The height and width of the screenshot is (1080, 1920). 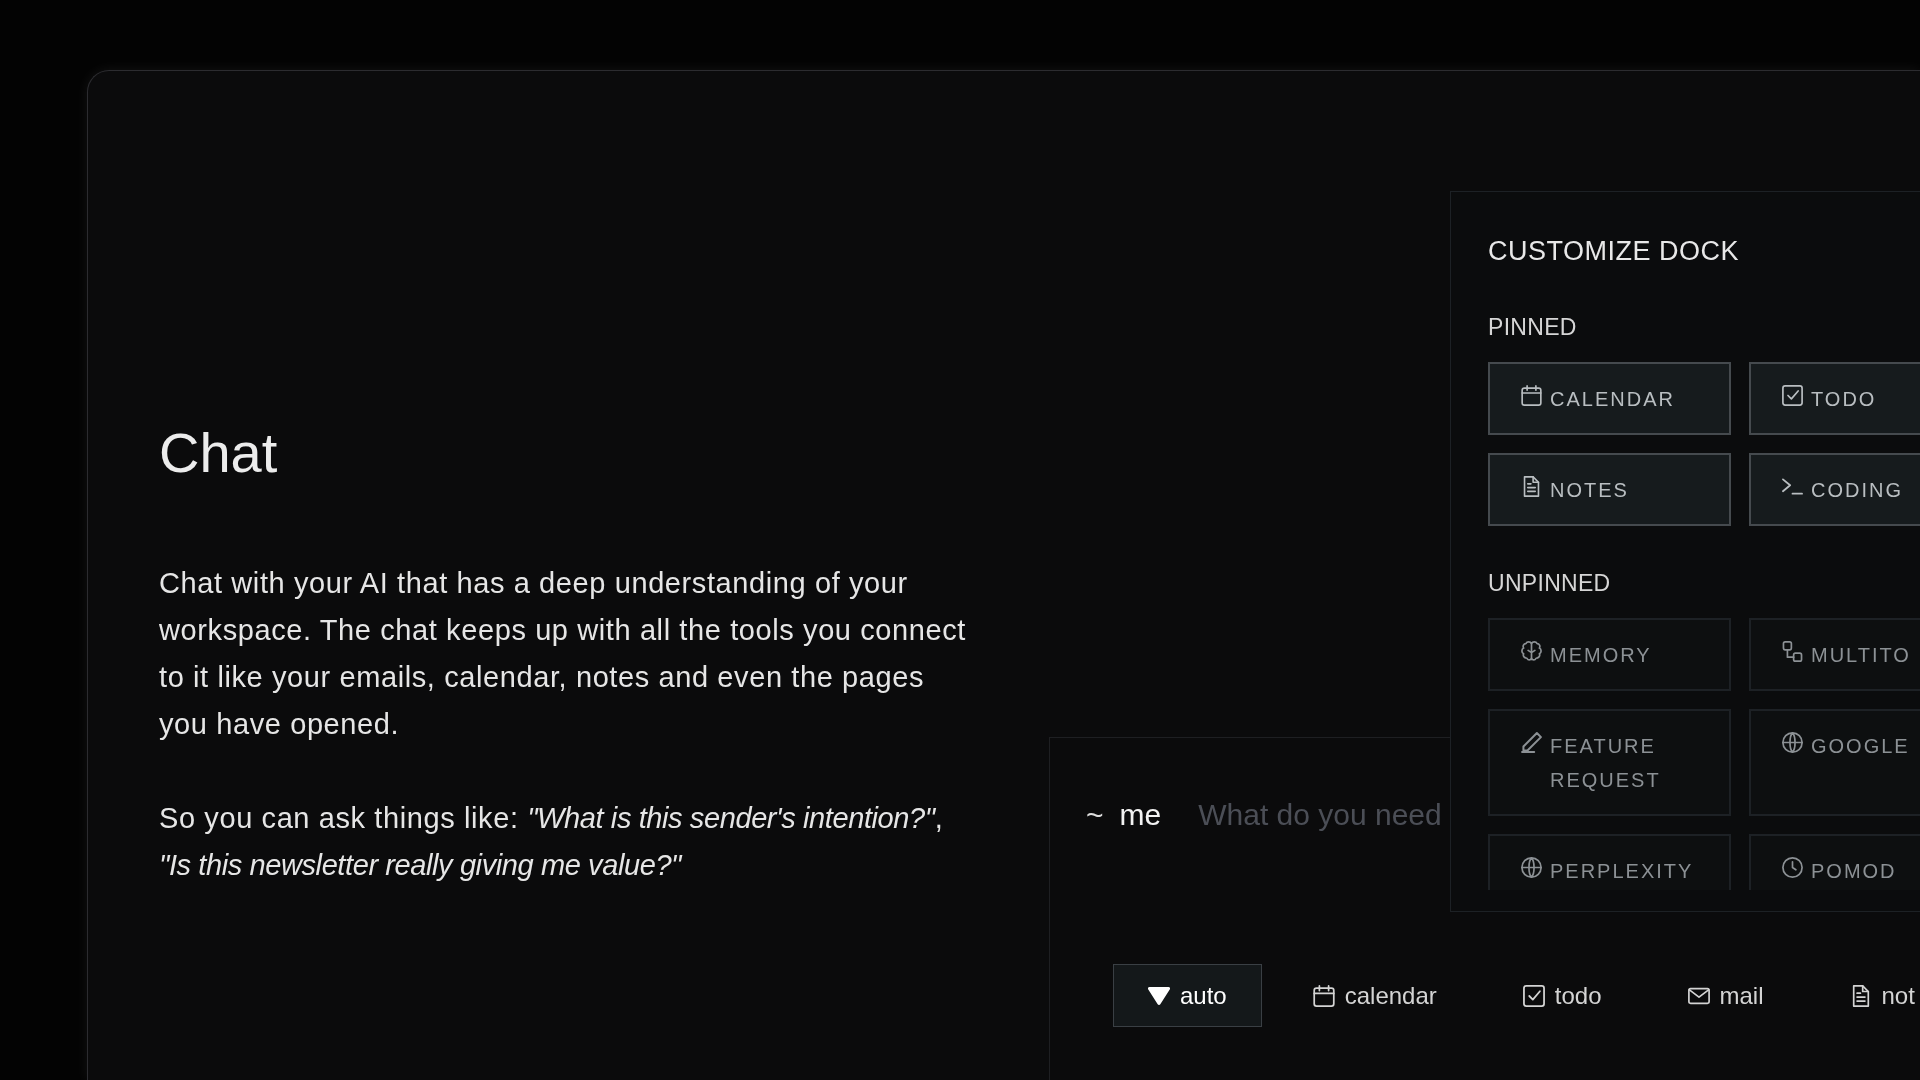 What do you see at coordinates (1140, 815) in the screenshot?
I see `user-name: me` at bounding box center [1140, 815].